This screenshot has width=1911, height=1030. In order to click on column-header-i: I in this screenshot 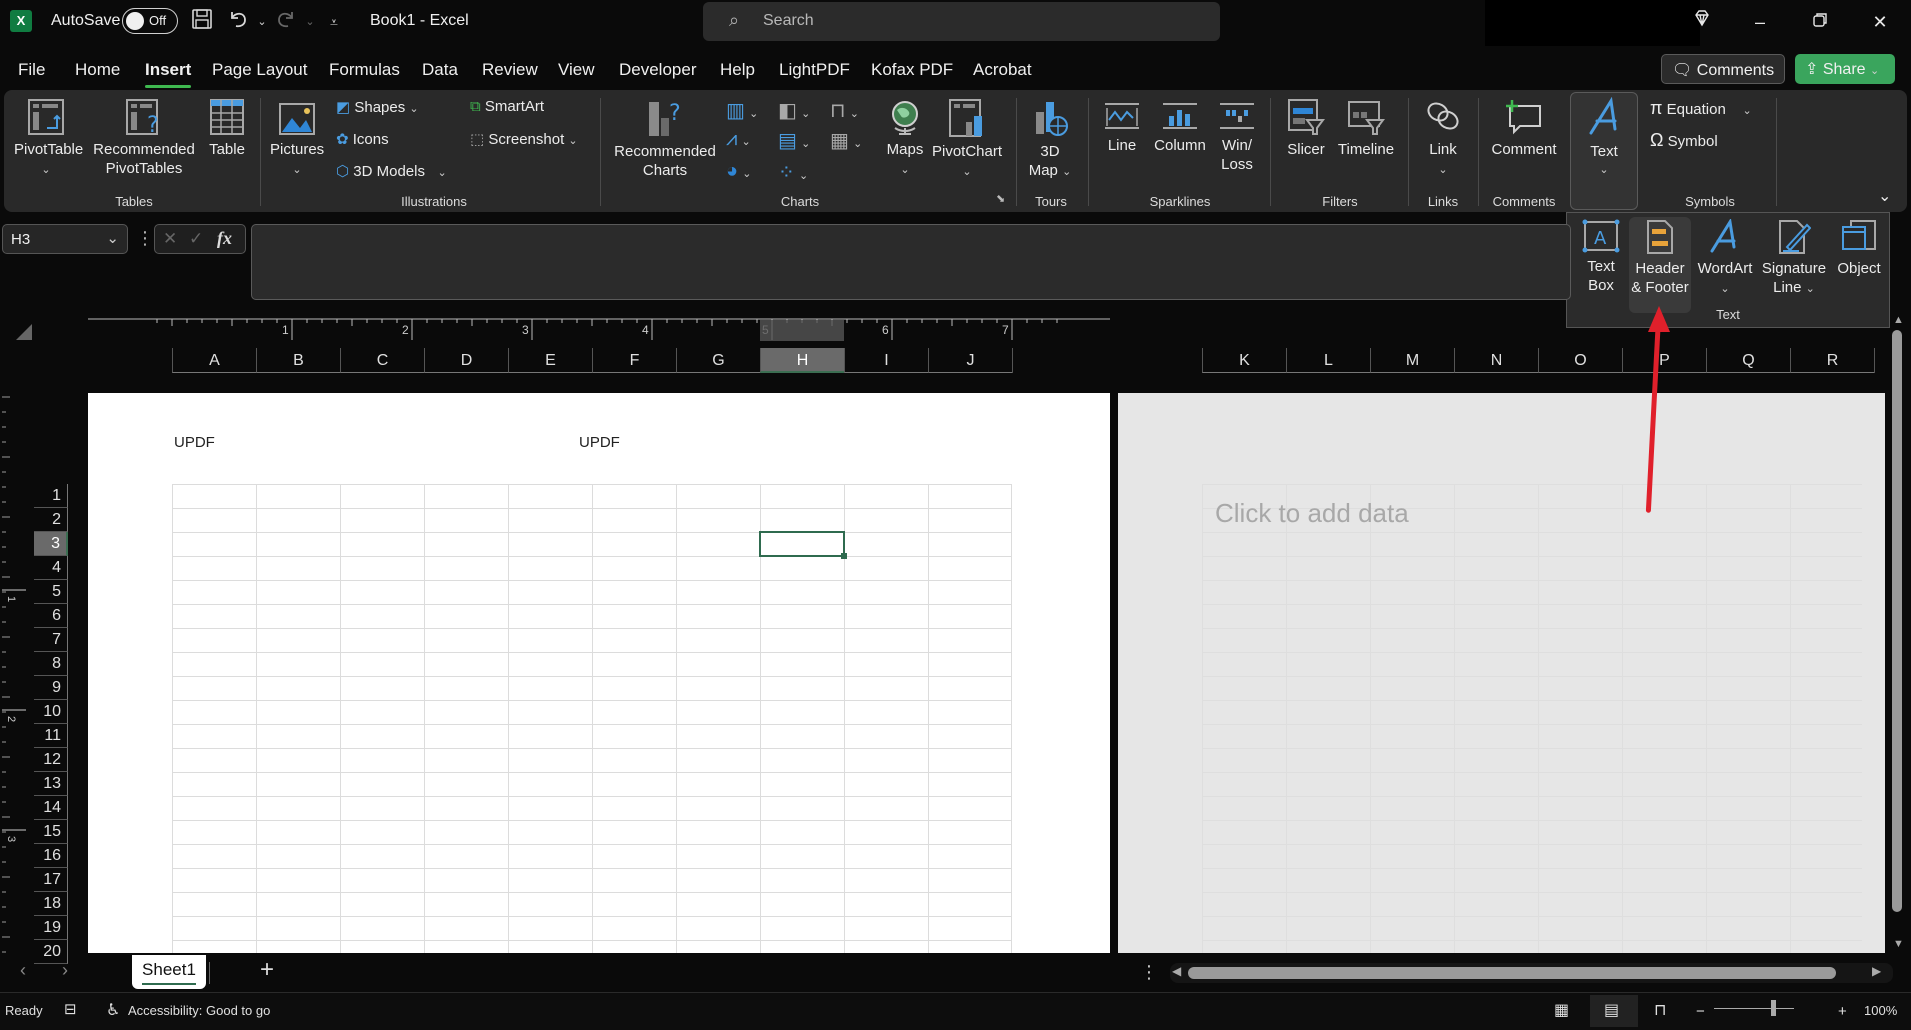, I will do `click(886, 360)`.